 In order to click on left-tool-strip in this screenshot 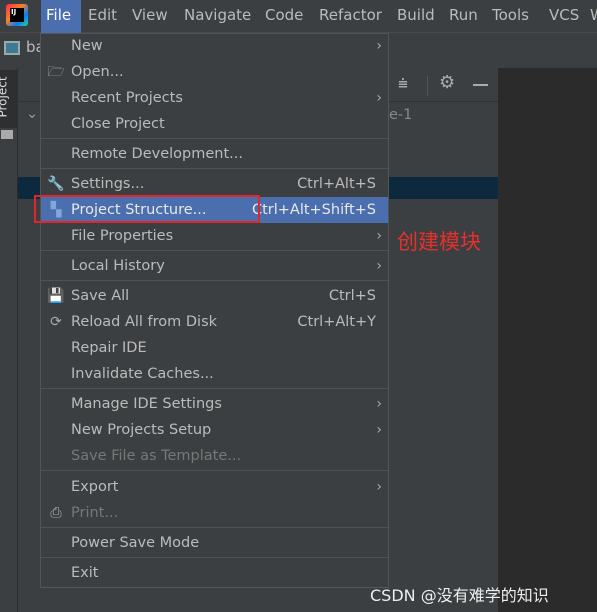, I will do `click(9, 340)`.